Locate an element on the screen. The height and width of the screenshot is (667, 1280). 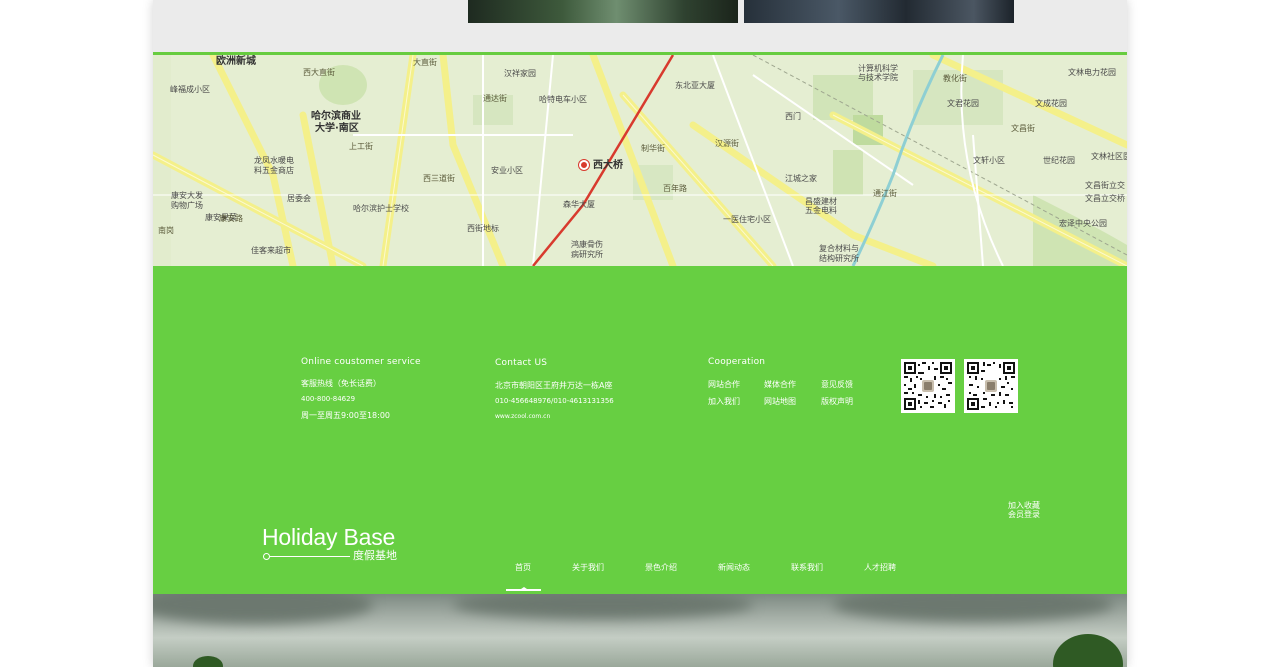
map-road-shanggong: 上工街 is located at coordinates (361, 146).